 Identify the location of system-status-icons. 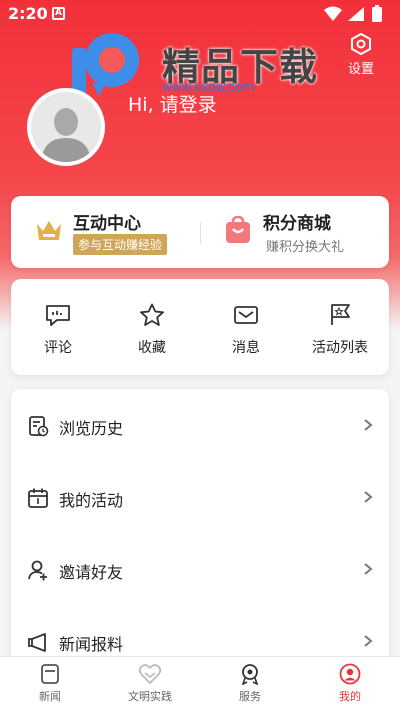
(353, 13).